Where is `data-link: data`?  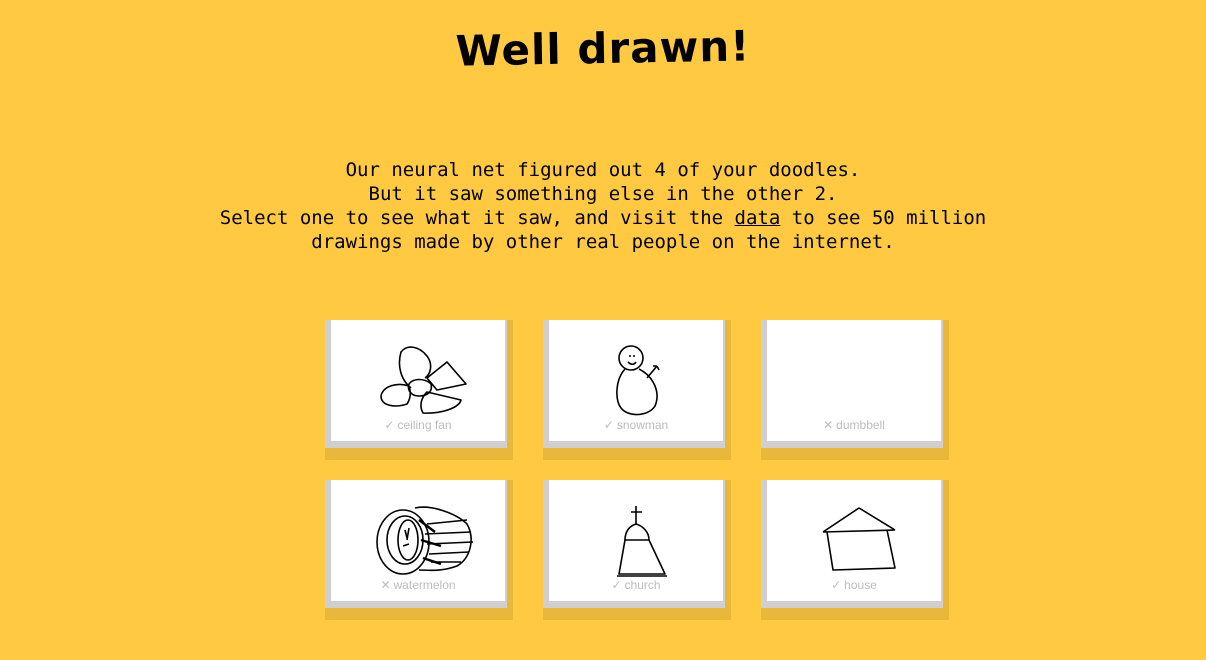
data-link: data is located at coordinates (758, 218).